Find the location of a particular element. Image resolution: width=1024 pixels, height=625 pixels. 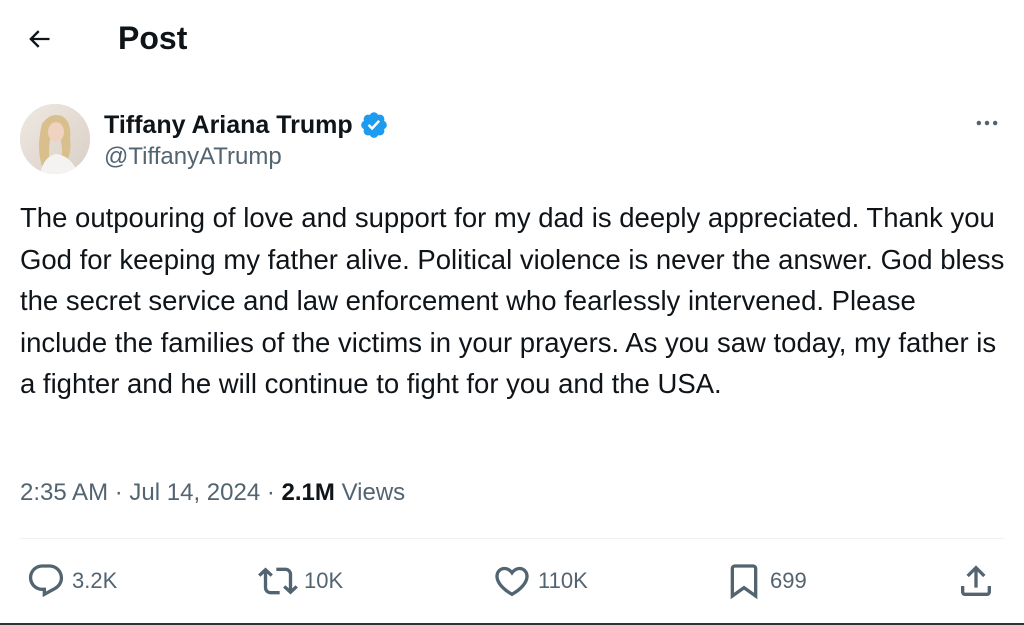

more-options-button is located at coordinates (987, 123).